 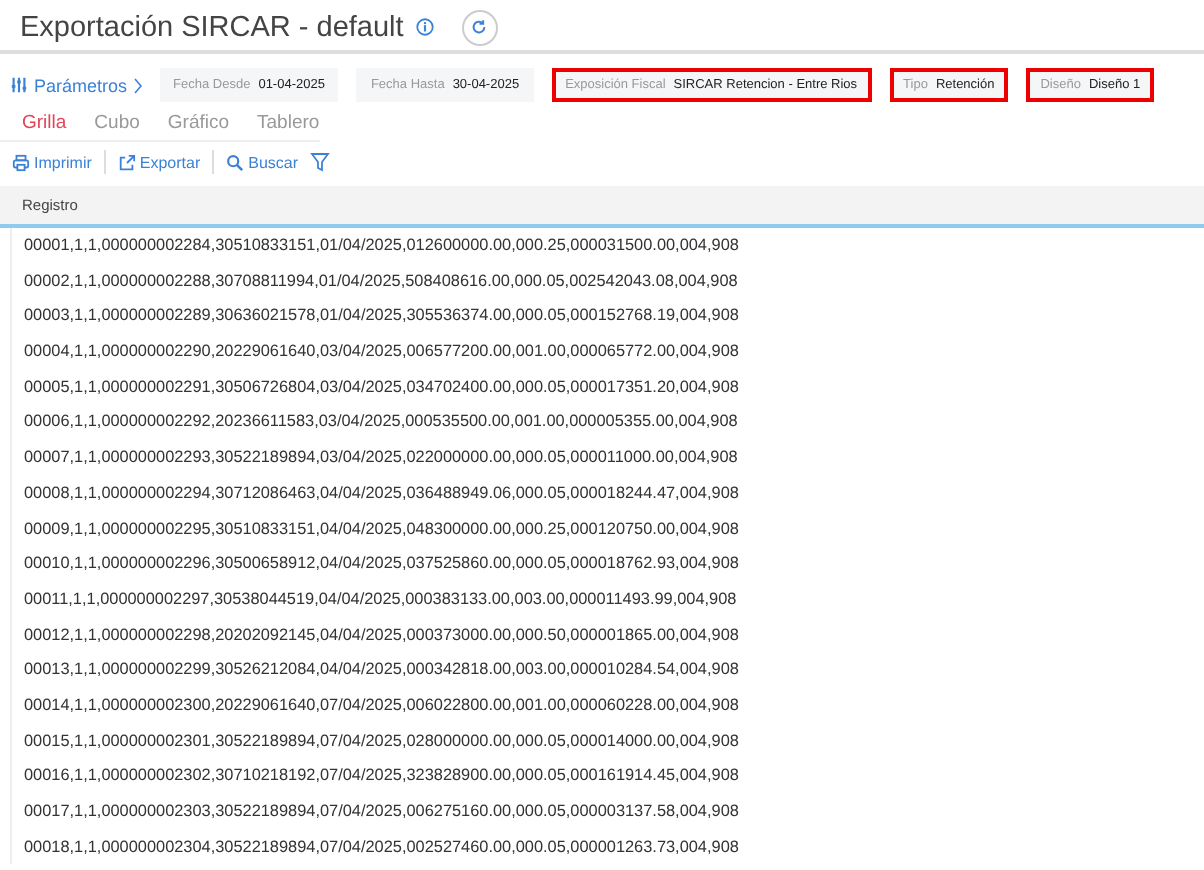 What do you see at coordinates (381, 493) in the screenshot?
I see `table-cell-text: 00008,1,1,000000002294,30712086463,04/04/2025,036488949.06,000.05,000018244.47,004,908` at bounding box center [381, 493].